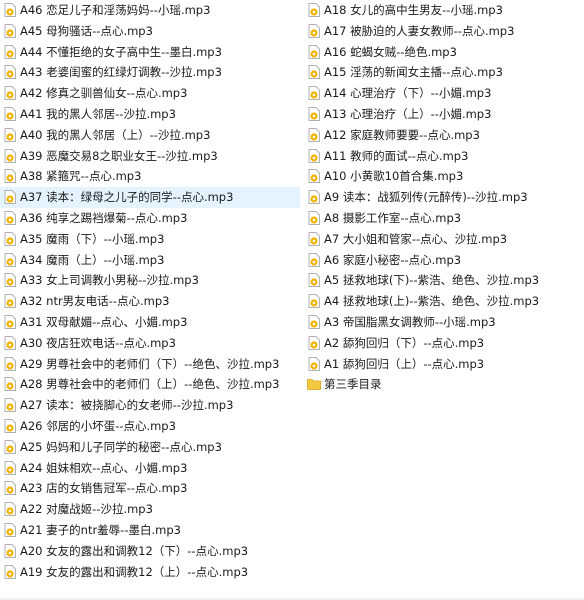 Image resolution: width=584 pixels, height=600 pixels. I want to click on file-name: A32 ntr男友电话--点心.mp3, so click(95, 301).